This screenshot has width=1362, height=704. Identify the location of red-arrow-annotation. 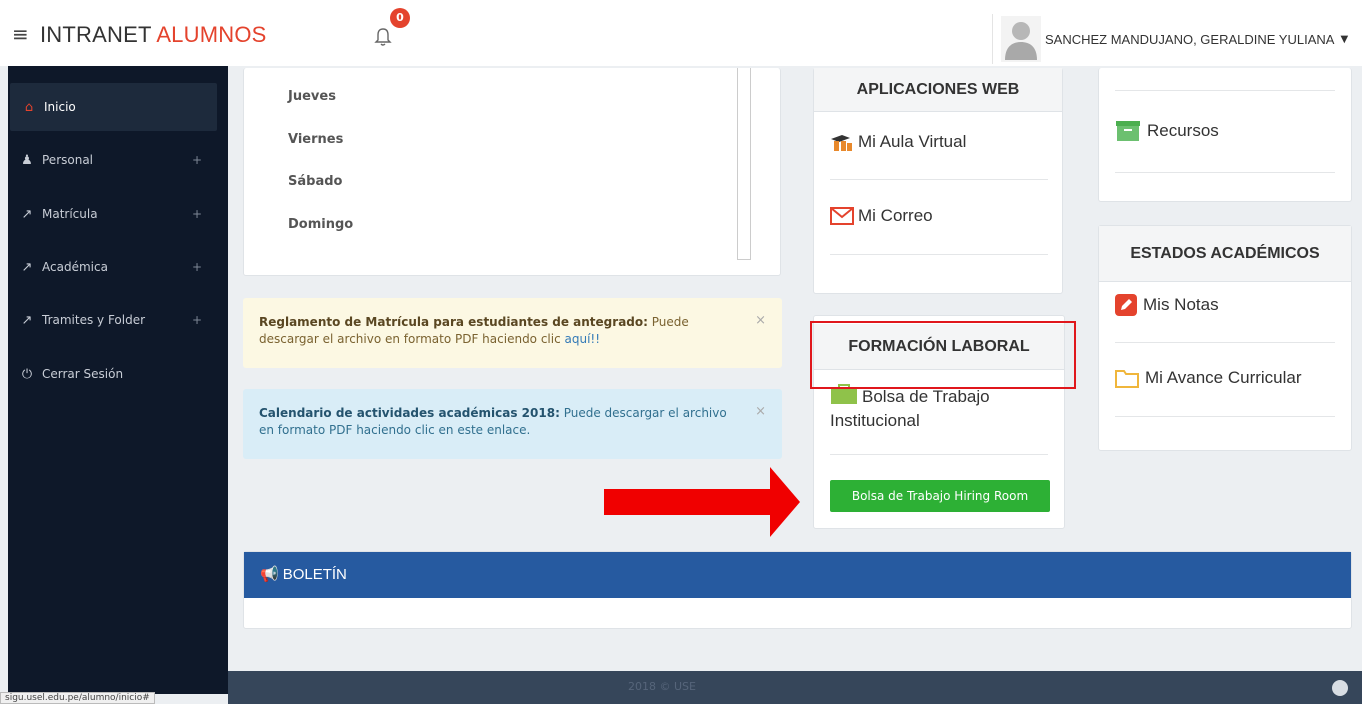
(702, 502).